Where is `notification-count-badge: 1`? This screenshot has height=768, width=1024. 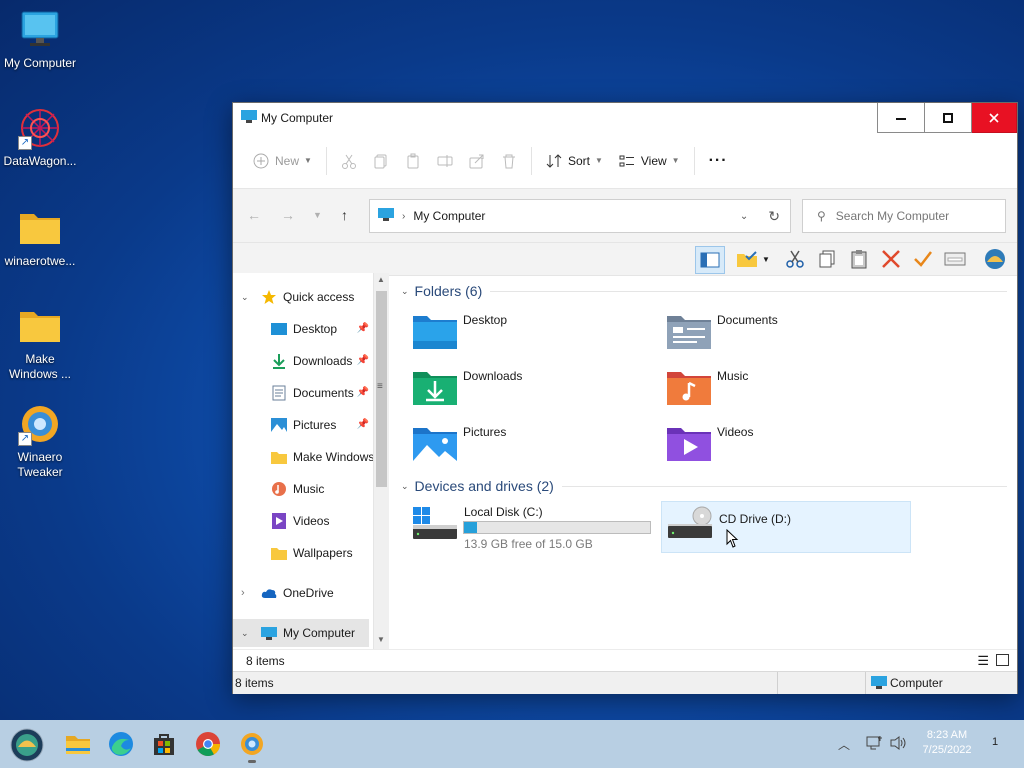
notification-count-badge: 1 is located at coordinates (995, 742).